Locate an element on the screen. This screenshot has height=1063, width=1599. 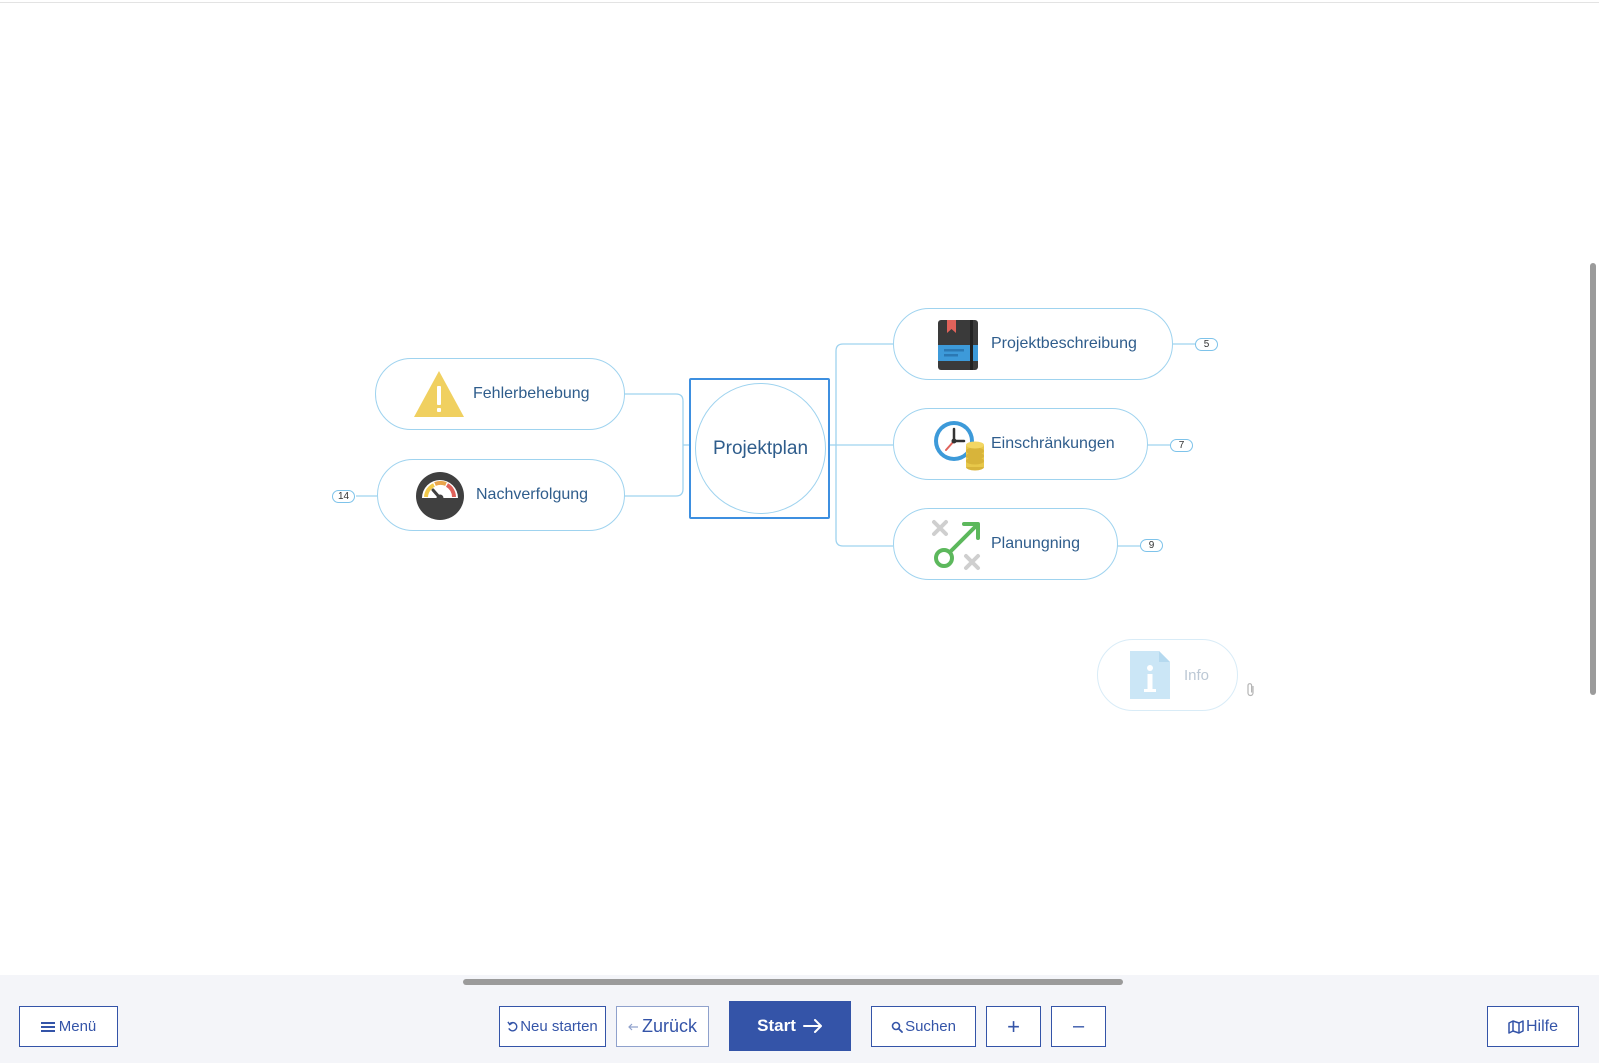
info-document-icon is located at coordinates (1150, 677).